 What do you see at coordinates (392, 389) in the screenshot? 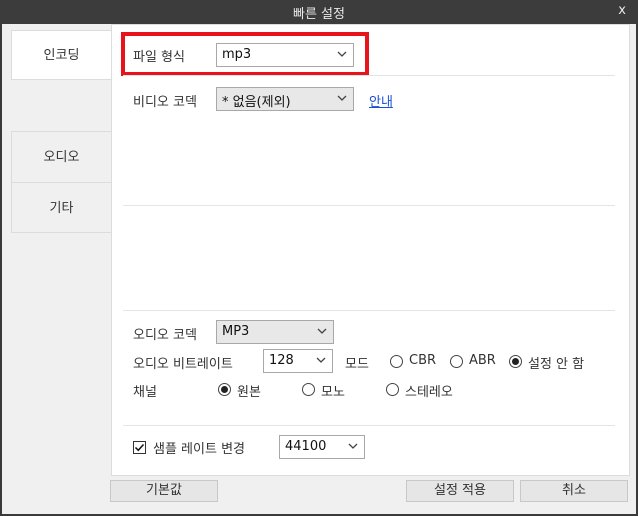
I see `channel-stereo-radio` at bounding box center [392, 389].